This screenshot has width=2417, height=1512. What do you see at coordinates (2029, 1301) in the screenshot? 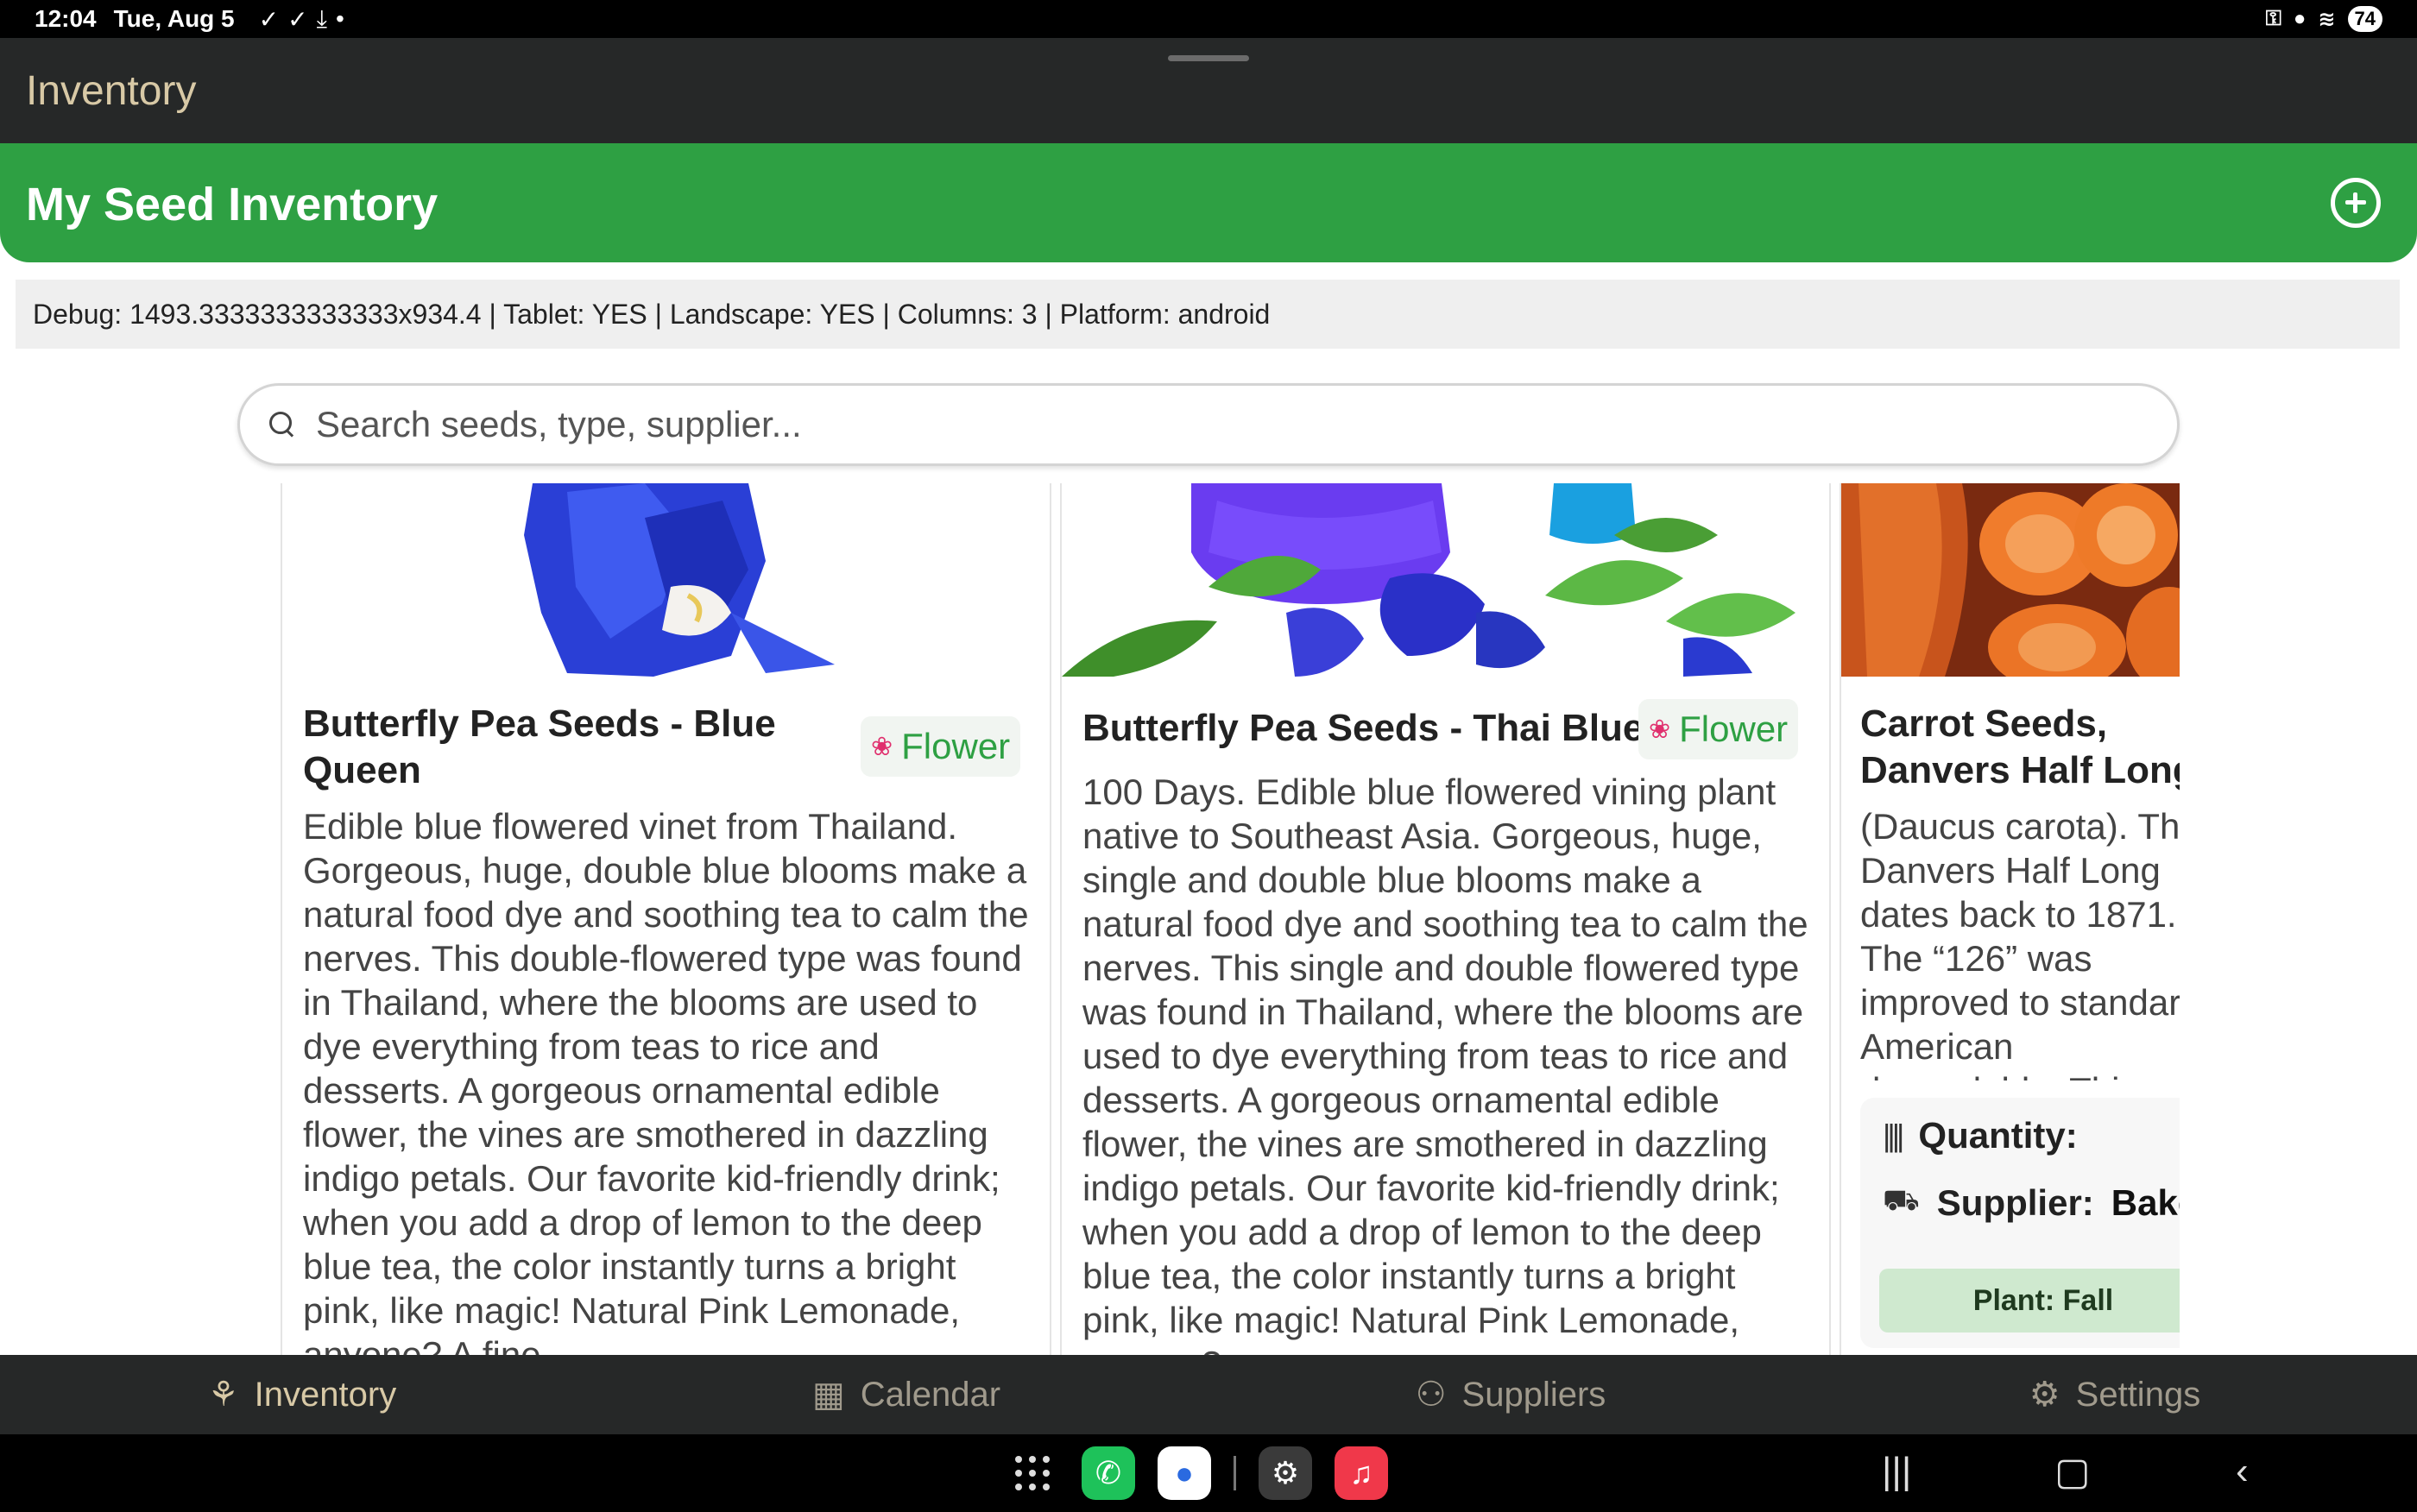
I see `plant-season-chip: Plant: Fall` at bounding box center [2029, 1301].